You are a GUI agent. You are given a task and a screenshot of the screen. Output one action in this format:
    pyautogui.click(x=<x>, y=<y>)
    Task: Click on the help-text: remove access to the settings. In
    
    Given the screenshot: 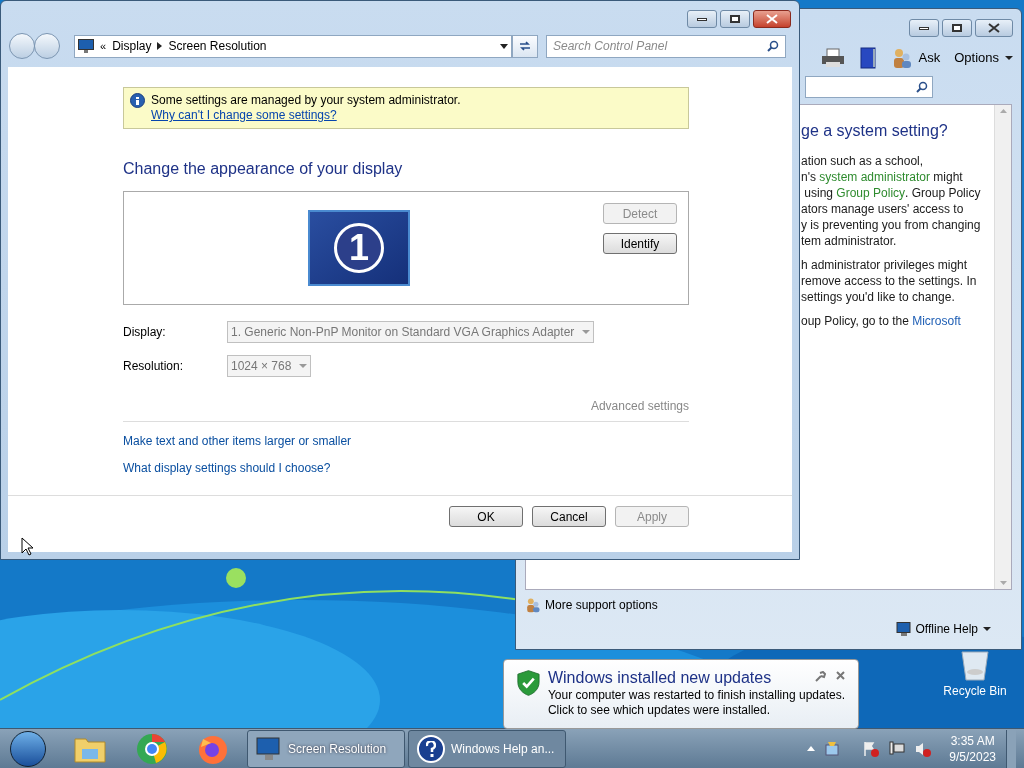 What is the action you would take?
    pyautogui.click(x=889, y=281)
    